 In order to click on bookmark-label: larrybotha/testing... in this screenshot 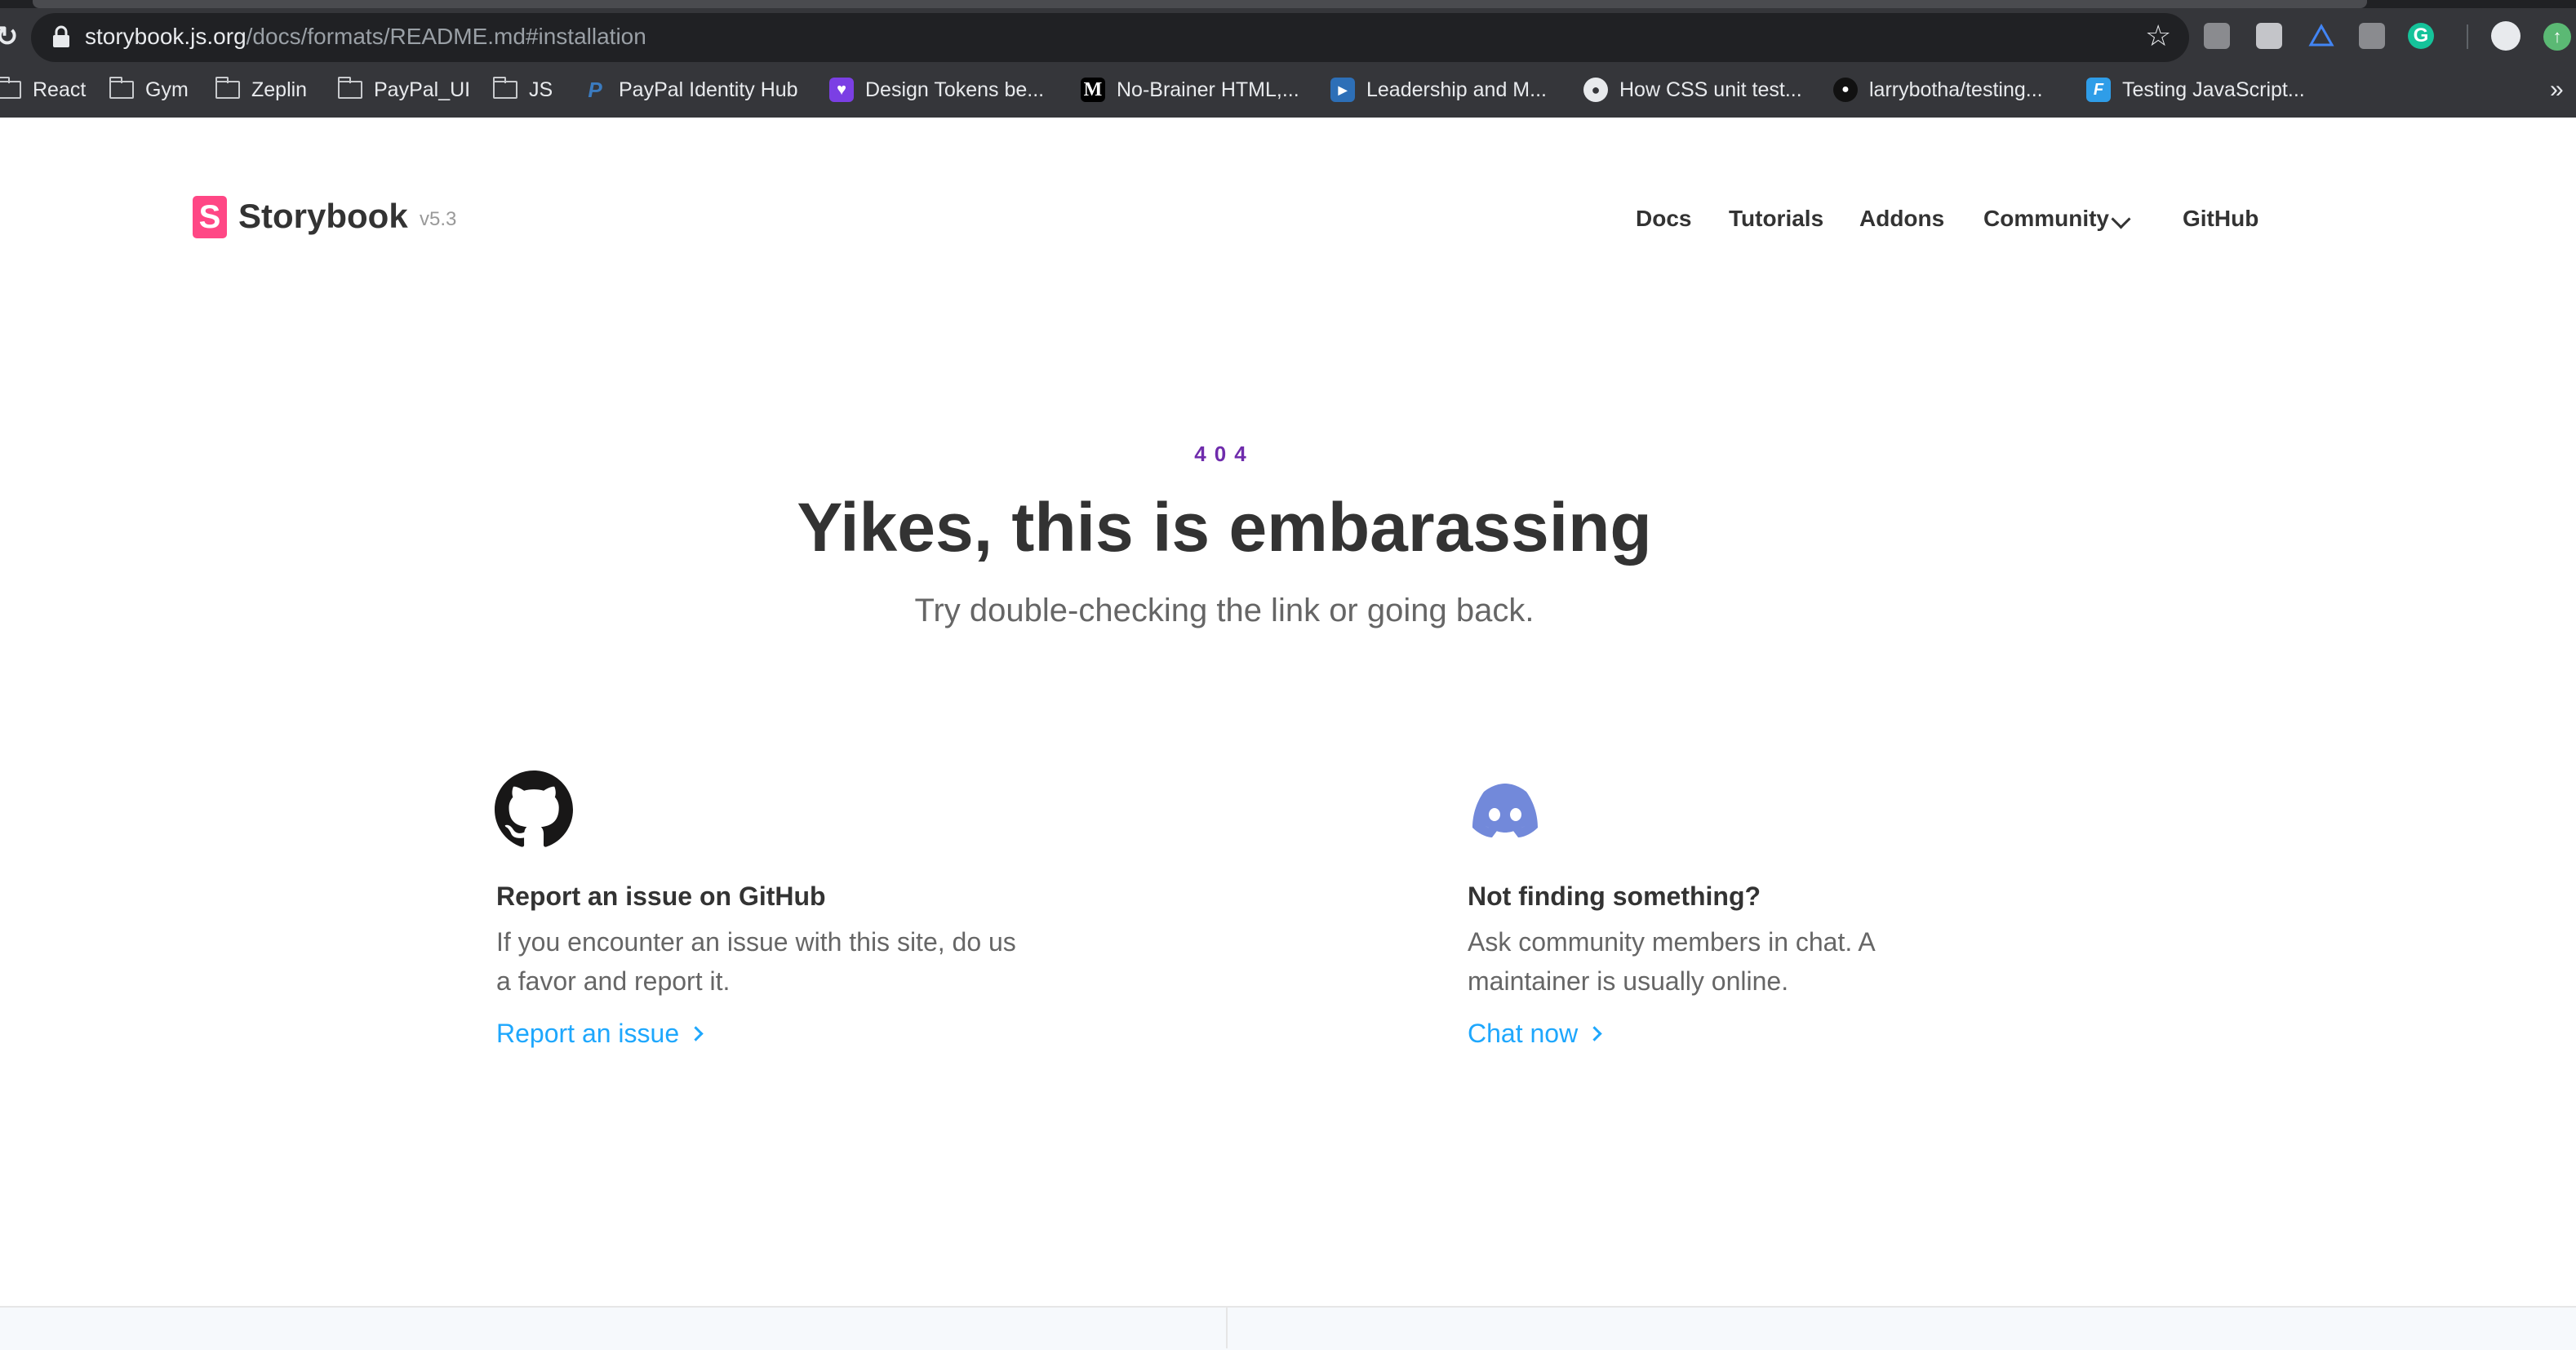, I will do `click(1956, 89)`.